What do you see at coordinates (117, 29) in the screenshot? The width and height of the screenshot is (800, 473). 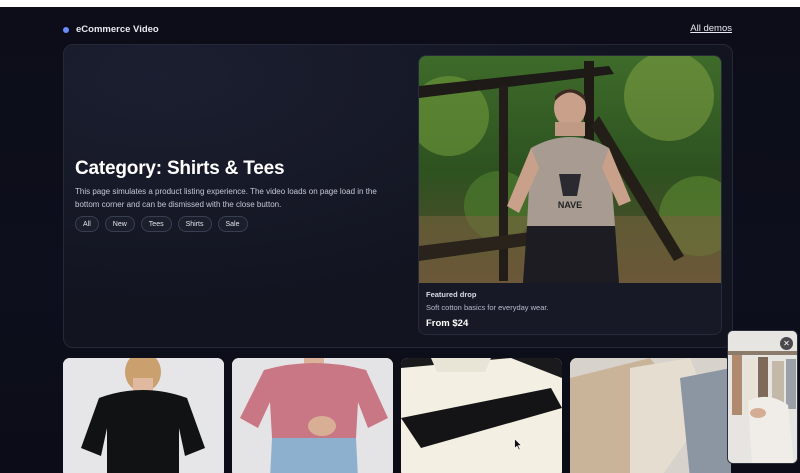 I see `brand-name: eCommerce Video` at bounding box center [117, 29].